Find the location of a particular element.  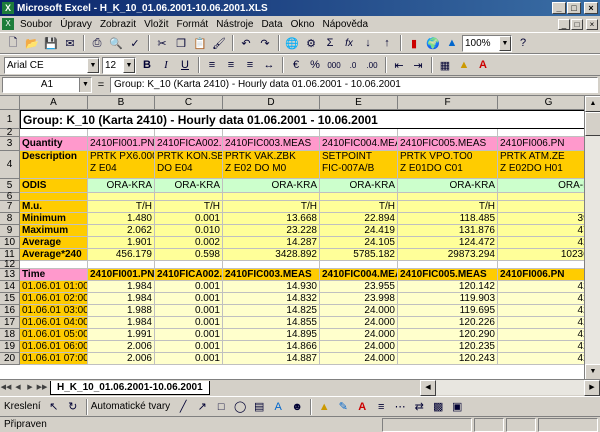

italic-button: I is located at coordinates (166, 65).